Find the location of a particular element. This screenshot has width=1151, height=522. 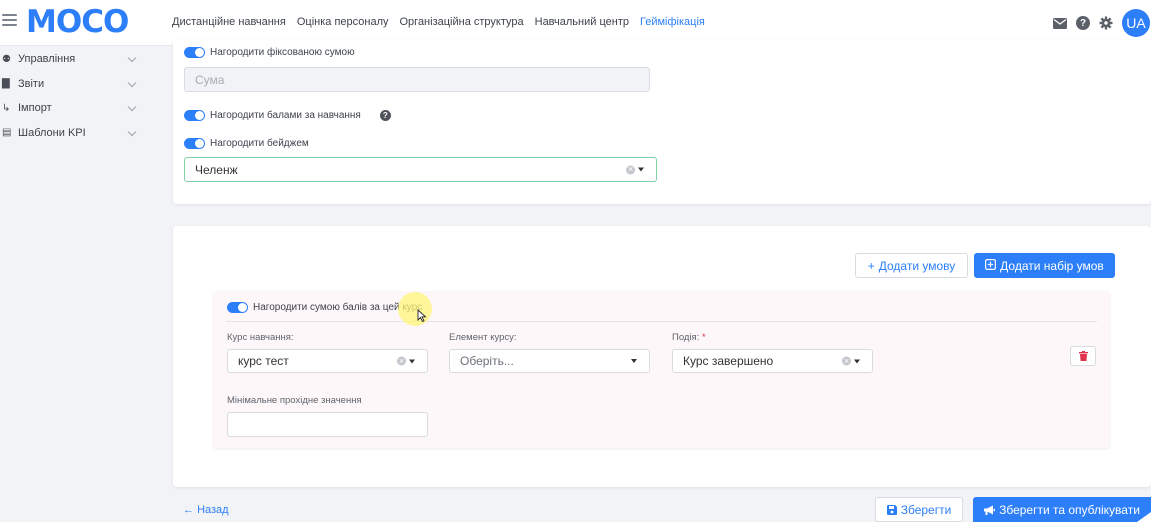

event-select-value: Курс завершено is located at coordinates (728, 361).